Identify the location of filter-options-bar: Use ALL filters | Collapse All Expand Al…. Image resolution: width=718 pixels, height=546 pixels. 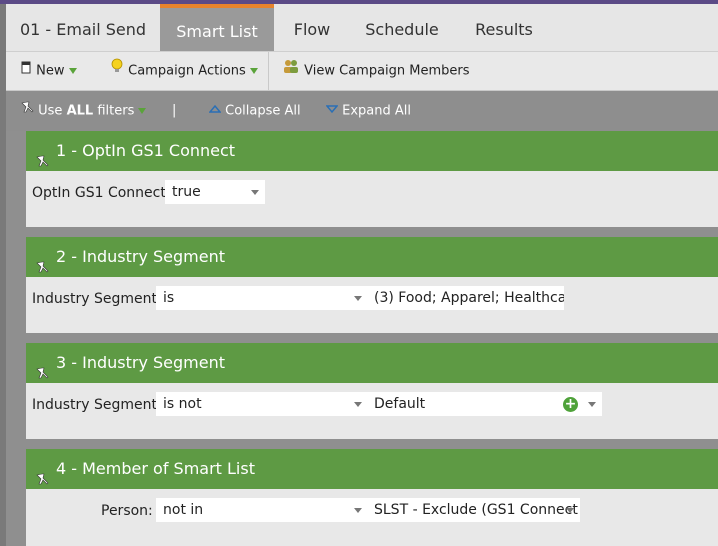
(362, 111).